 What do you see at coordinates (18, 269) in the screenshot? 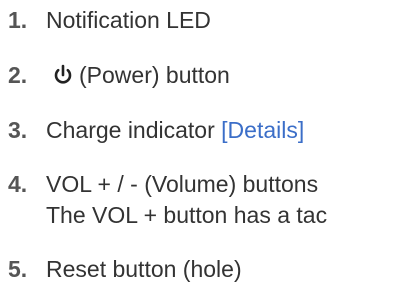
I see `item-number: 5.` at bounding box center [18, 269].